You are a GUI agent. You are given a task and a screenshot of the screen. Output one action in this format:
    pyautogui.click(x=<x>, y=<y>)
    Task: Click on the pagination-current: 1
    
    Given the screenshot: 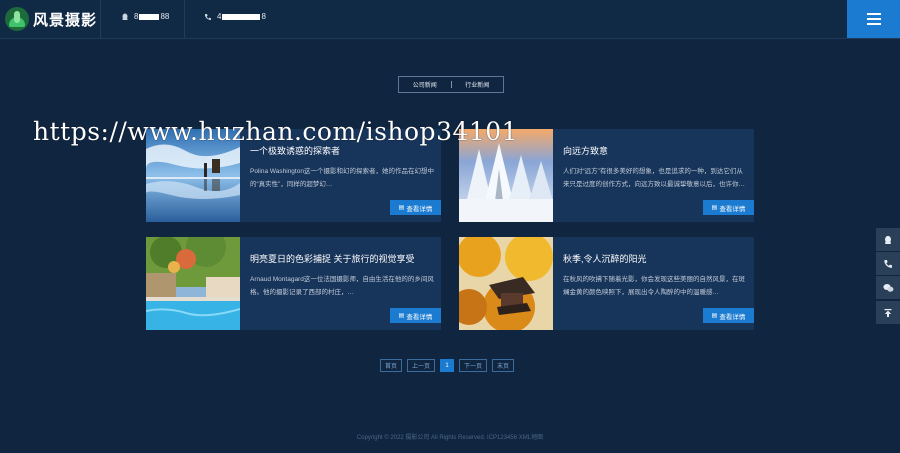 What is the action you would take?
    pyautogui.click(x=447, y=365)
    